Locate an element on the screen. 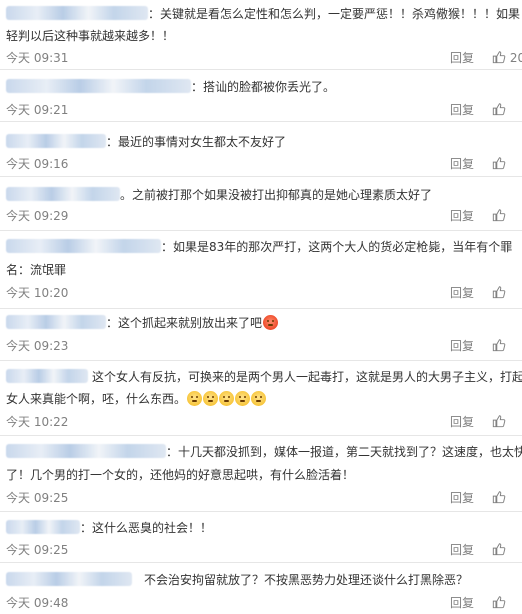 This screenshot has width=522, height=614. comment-line: 轻判以后这种事就越来越多！！ is located at coordinates (90, 36).